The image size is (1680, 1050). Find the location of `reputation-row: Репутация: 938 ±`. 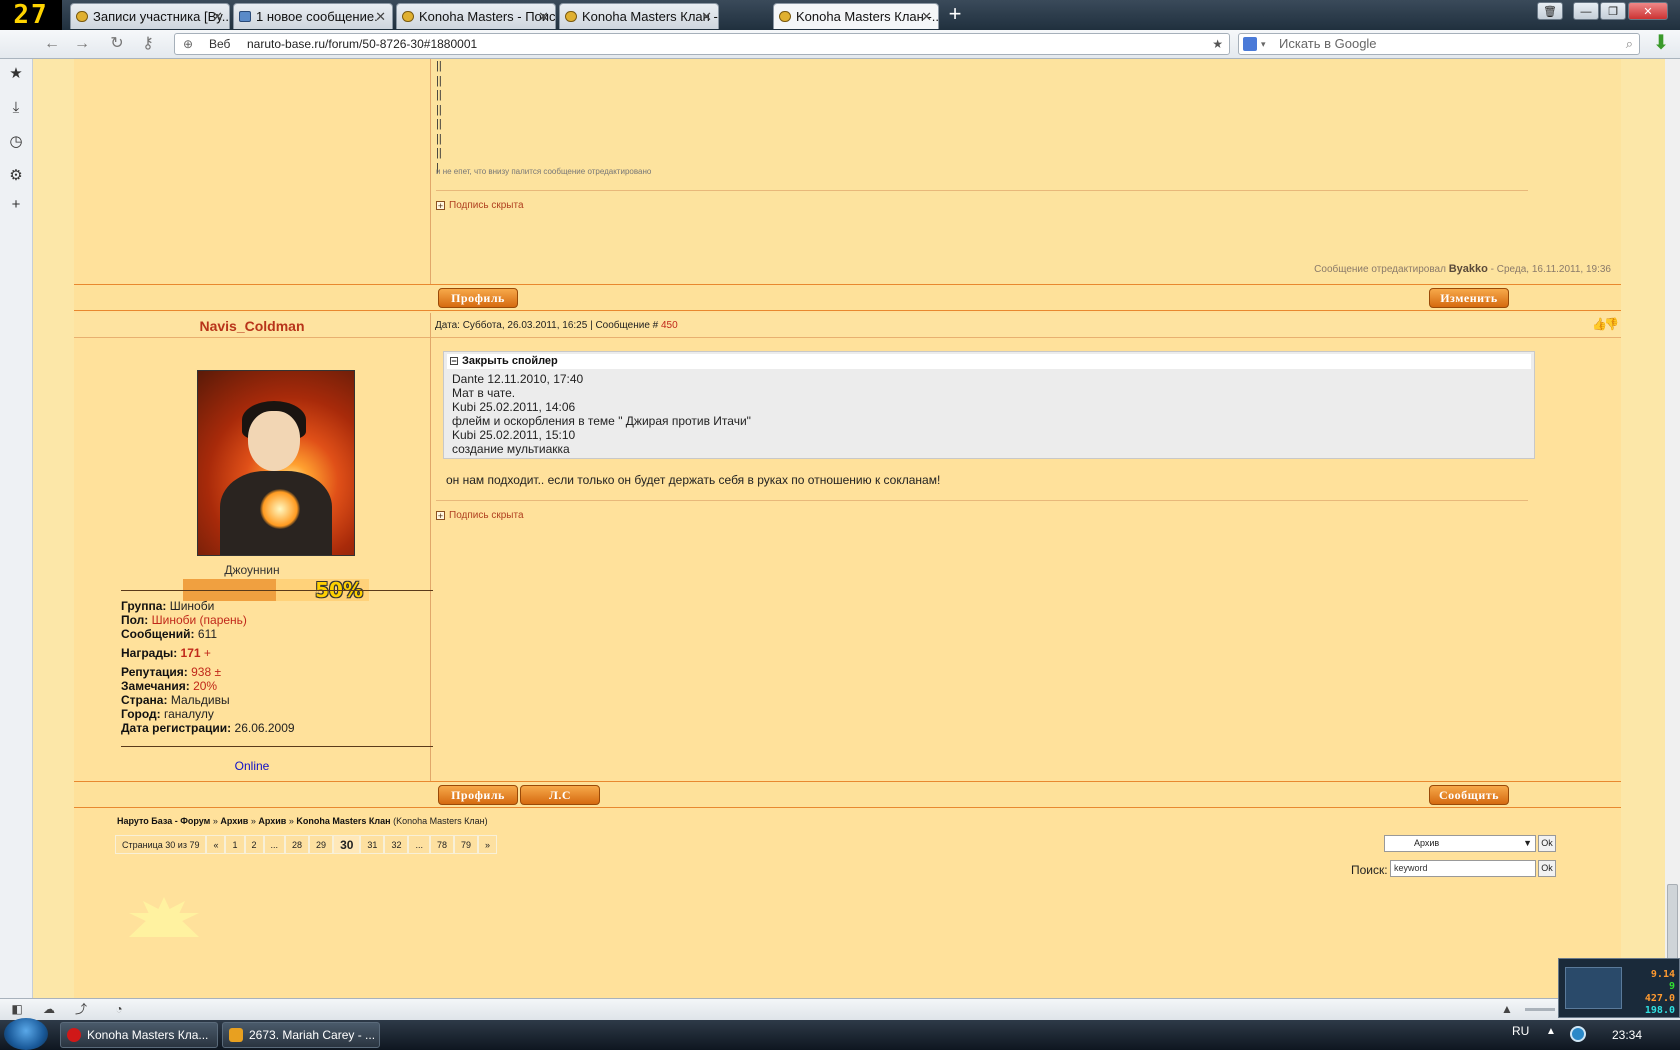

reputation-row: Репутация: 938 ± is located at coordinates (208, 672).